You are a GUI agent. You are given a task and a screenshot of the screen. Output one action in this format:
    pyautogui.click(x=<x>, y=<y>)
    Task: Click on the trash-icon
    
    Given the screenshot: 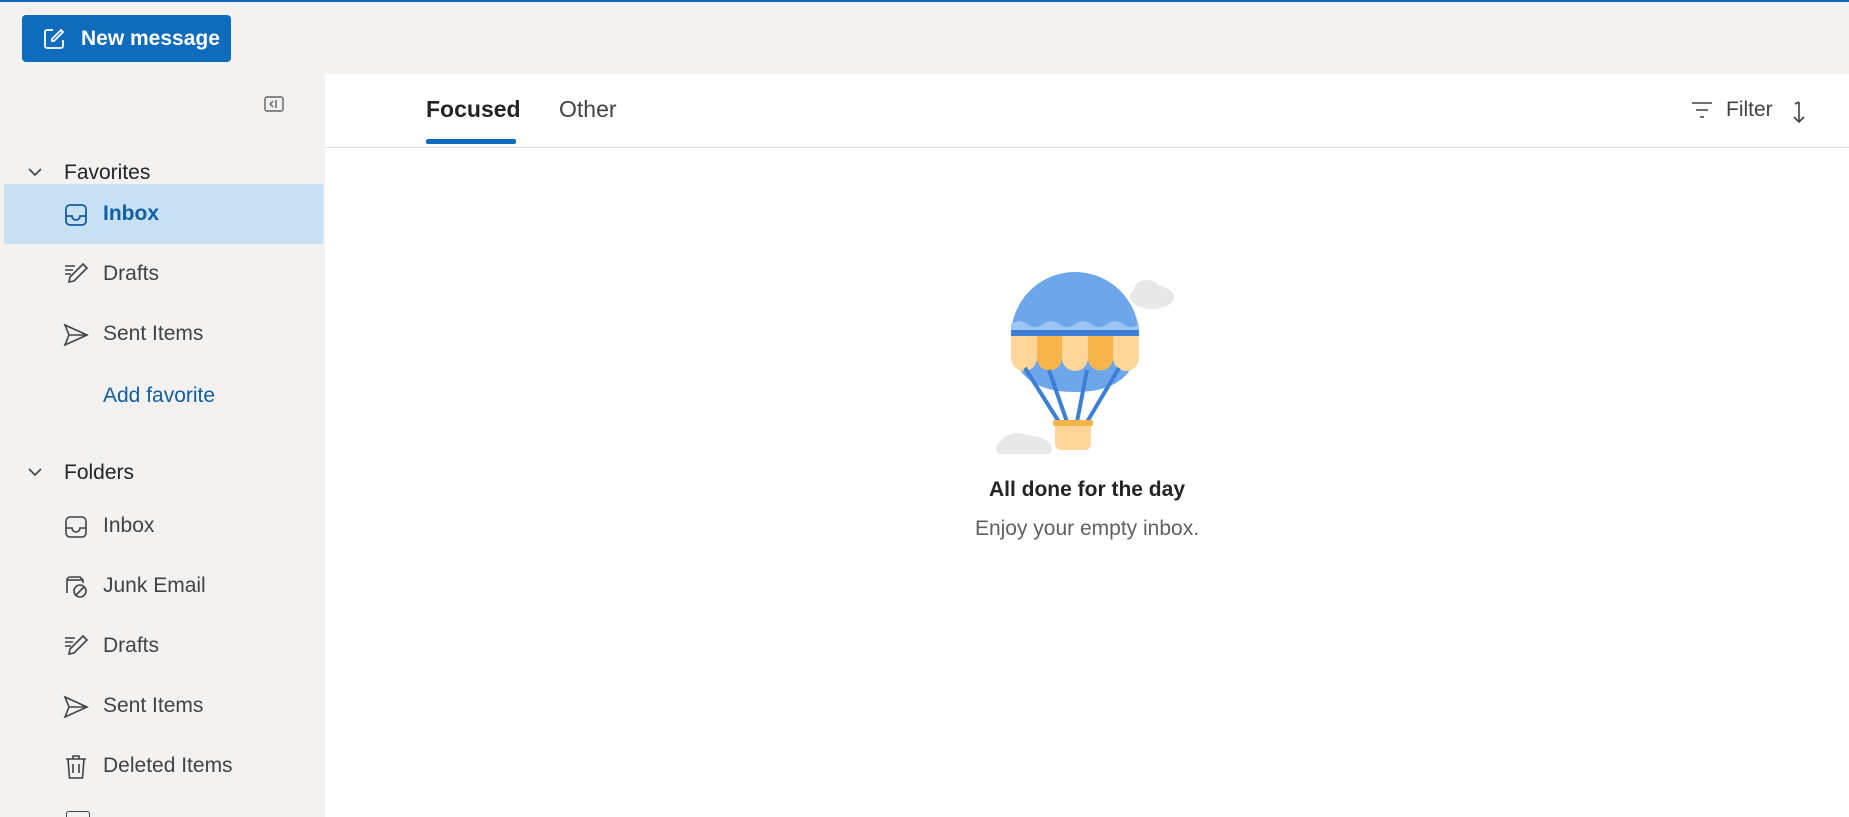 What is the action you would take?
    pyautogui.click(x=76, y=767)
    